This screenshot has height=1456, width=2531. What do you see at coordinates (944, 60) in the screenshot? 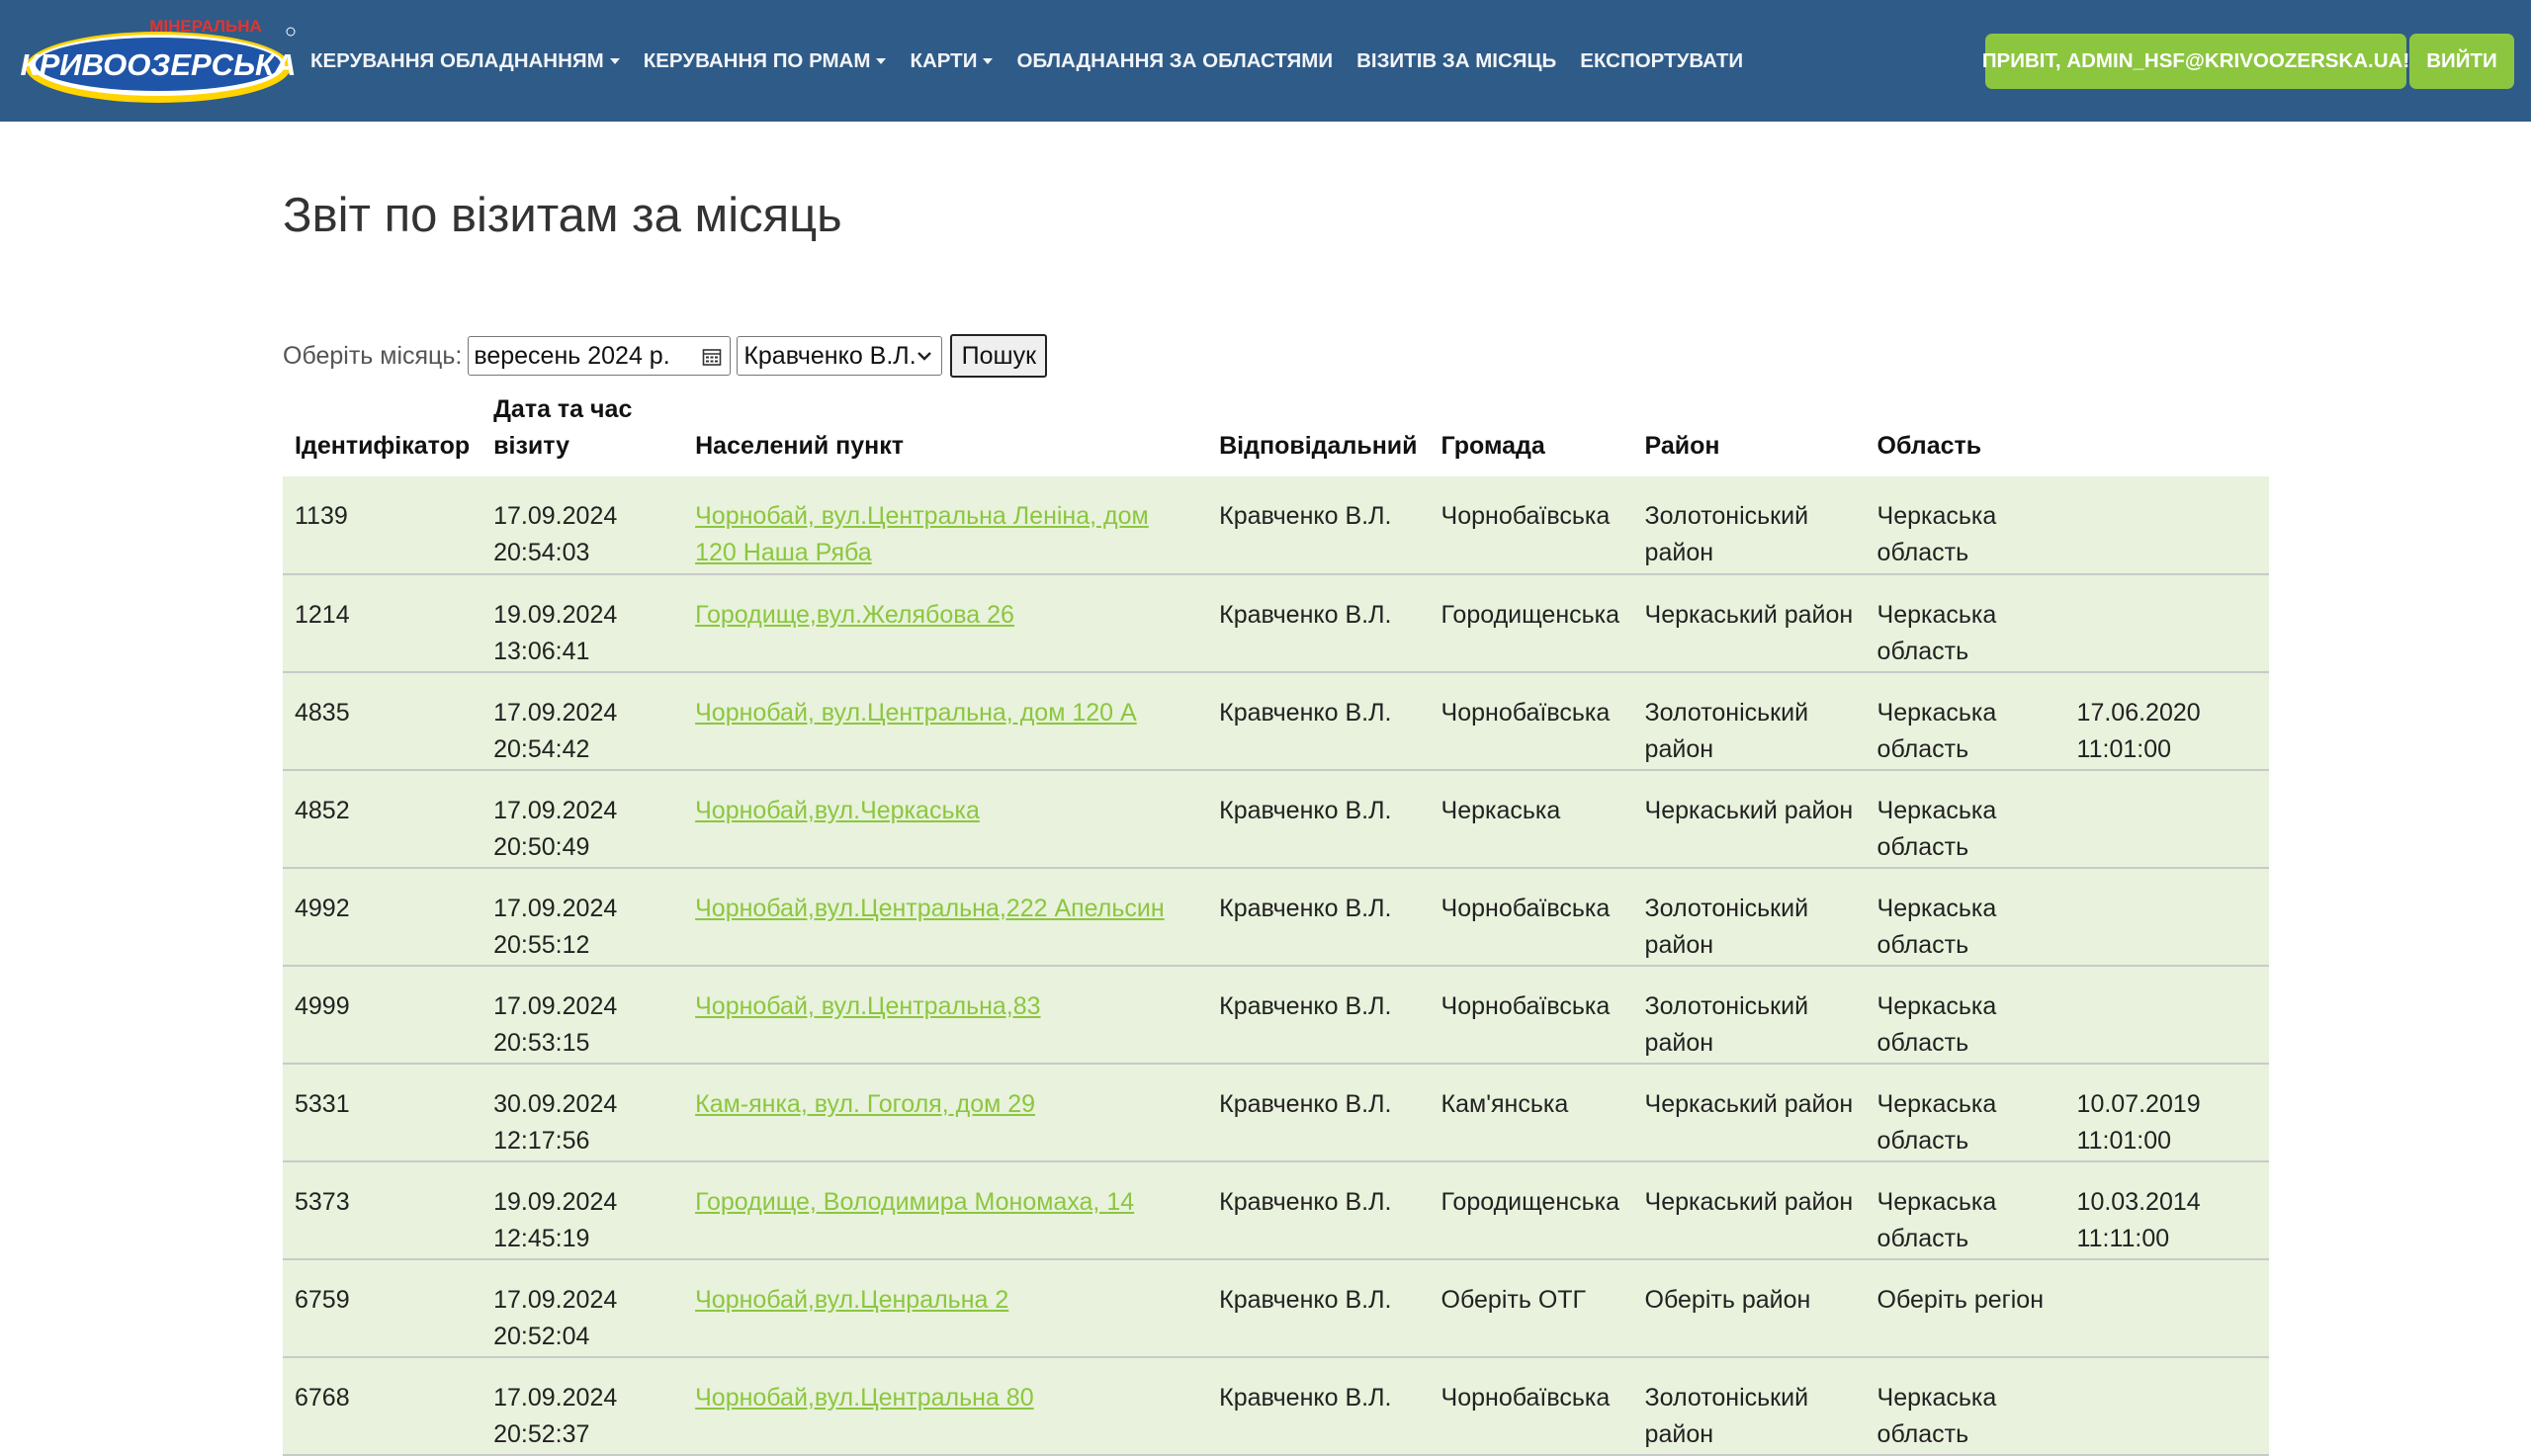
I see `nav-label: Карти` at bounding box center [944, 60].